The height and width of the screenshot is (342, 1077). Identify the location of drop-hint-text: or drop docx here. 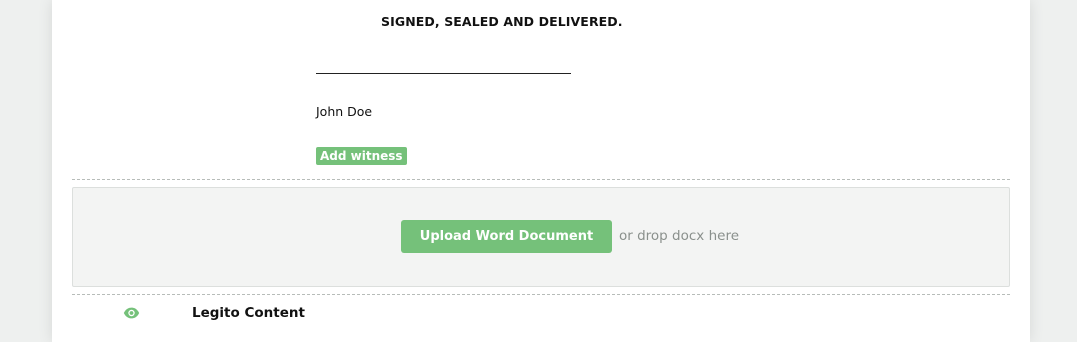
(679, 236).